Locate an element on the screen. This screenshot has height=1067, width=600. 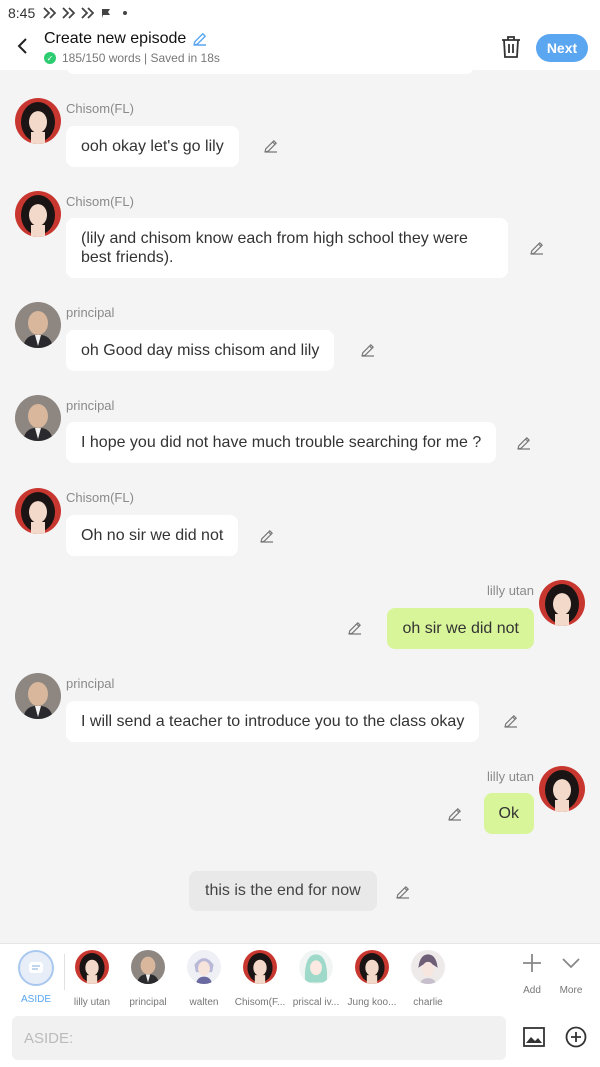
back-button is located at coordinates (22, 46).